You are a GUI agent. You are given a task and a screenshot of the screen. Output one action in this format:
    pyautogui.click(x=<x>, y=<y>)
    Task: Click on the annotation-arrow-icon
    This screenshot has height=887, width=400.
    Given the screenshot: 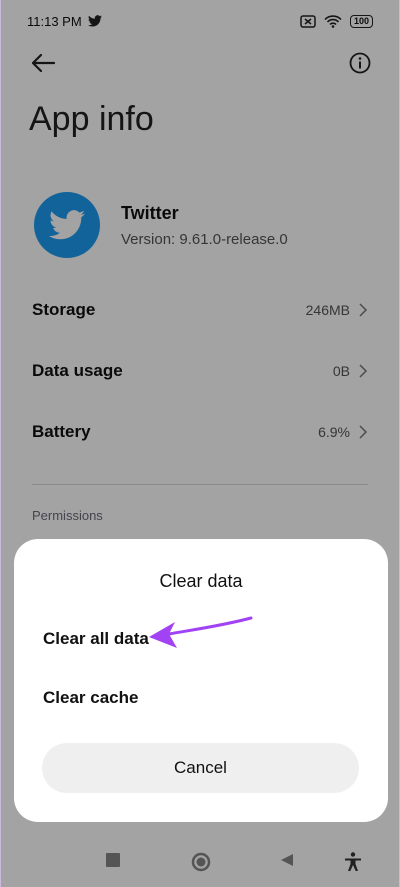 What is the action you would take?
    pyautogui.click(x=201, y=632)
    